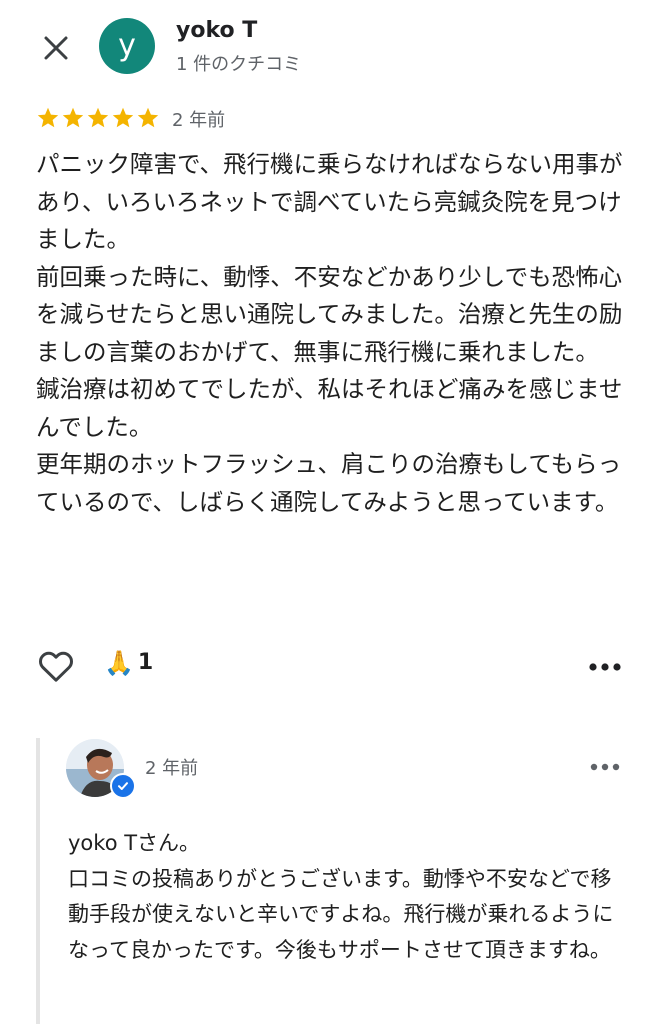 This screenshot has width=661, height=1024. What do you see at coordinates (38, 881) in the screenshot?
I see `reply-divider` at bounding box center [38, 881].